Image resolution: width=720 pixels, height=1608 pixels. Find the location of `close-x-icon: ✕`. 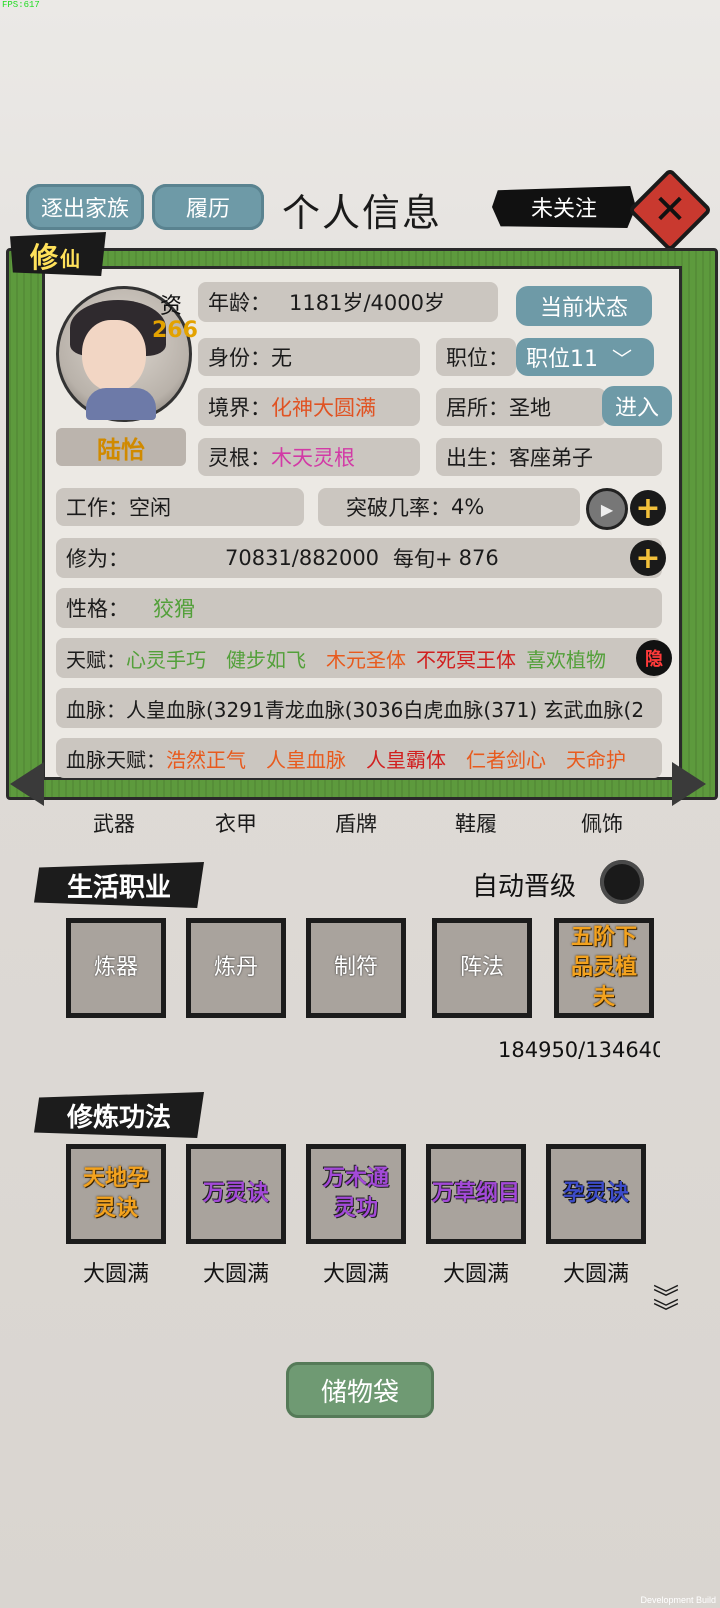

close-x-icon: ✕ is located at coordinates (670, 210).